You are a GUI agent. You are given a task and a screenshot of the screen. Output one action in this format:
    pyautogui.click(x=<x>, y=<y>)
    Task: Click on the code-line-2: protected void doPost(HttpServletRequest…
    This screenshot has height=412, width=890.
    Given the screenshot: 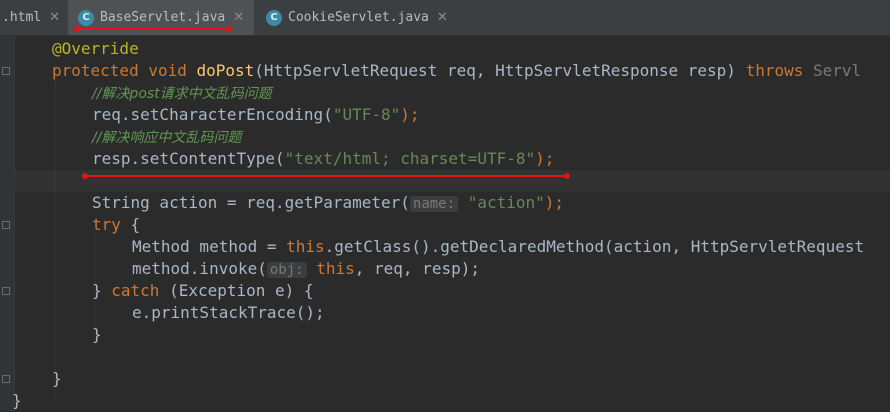 What is the action you would take?
    pyautogui.click(x=456, y=71)
    